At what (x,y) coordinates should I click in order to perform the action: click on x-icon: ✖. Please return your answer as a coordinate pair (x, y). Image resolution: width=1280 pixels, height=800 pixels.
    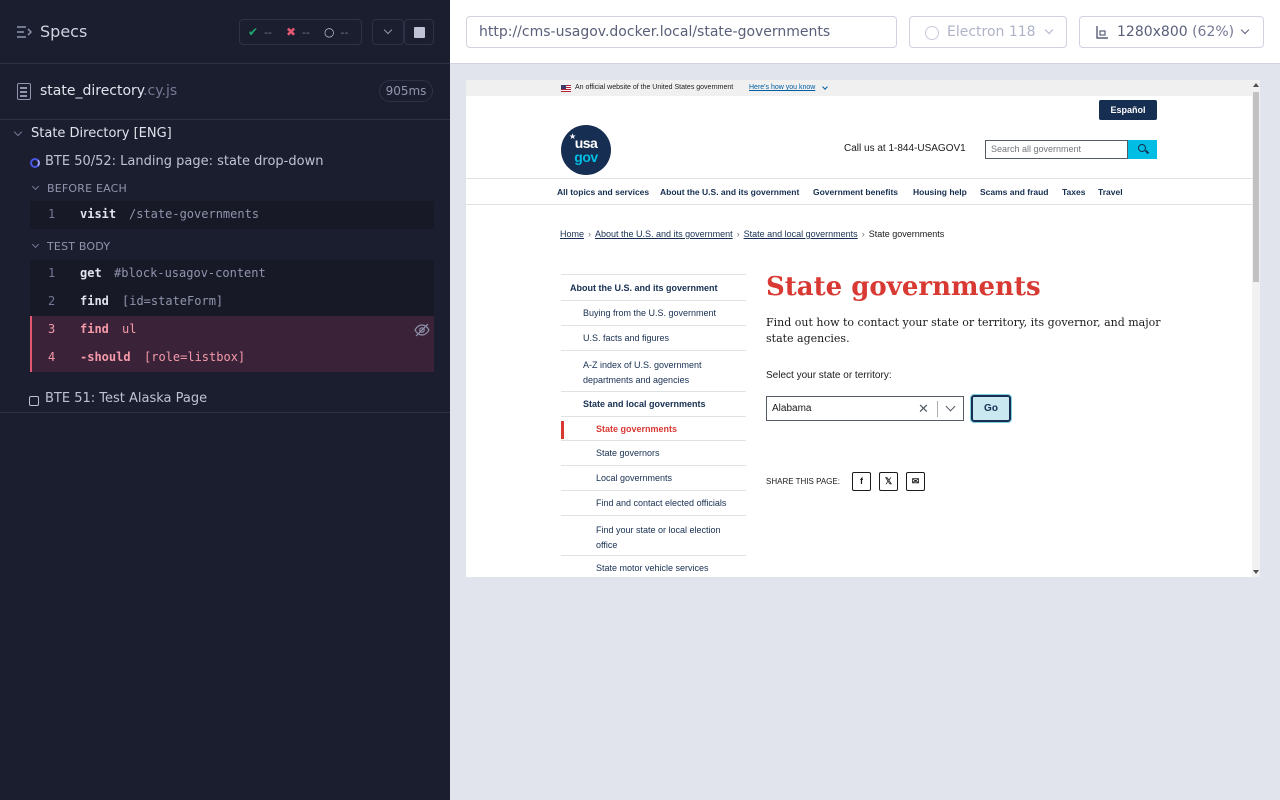
    Looking at the image, I should click on (291, 32).